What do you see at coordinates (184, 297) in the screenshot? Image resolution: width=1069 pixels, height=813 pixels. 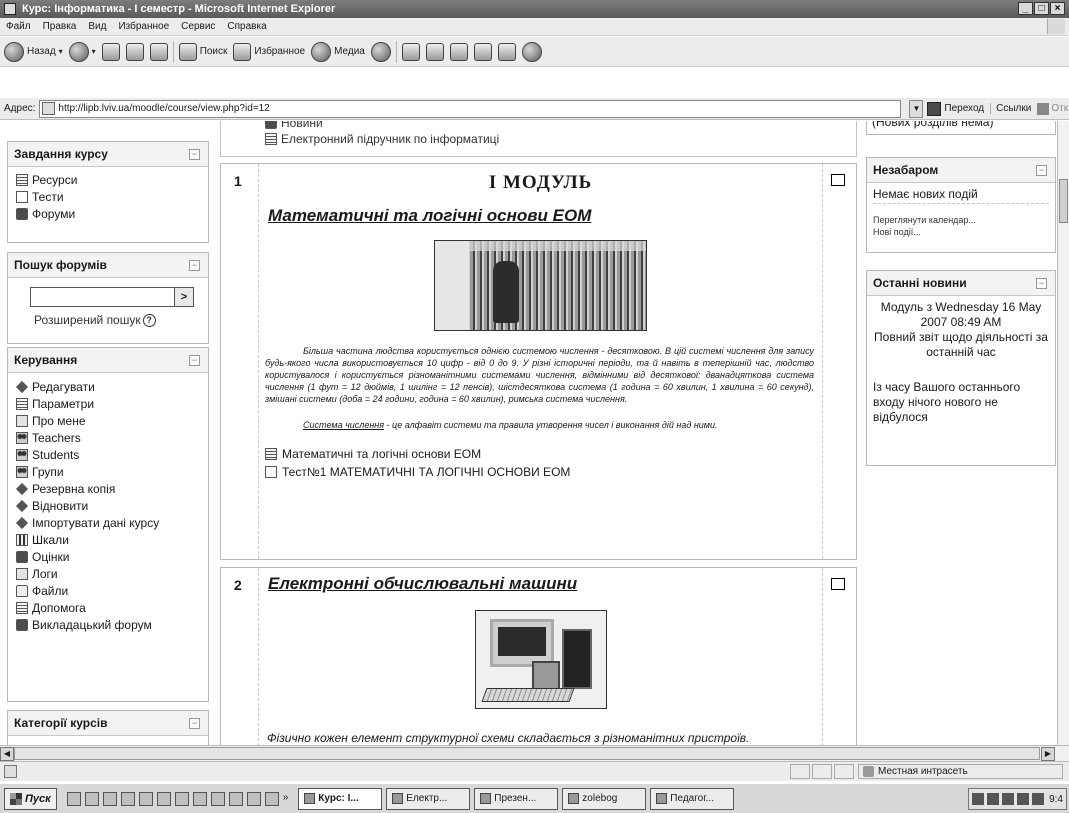 I see `forum-search-go-button: >` at bounding box center [184, 297].